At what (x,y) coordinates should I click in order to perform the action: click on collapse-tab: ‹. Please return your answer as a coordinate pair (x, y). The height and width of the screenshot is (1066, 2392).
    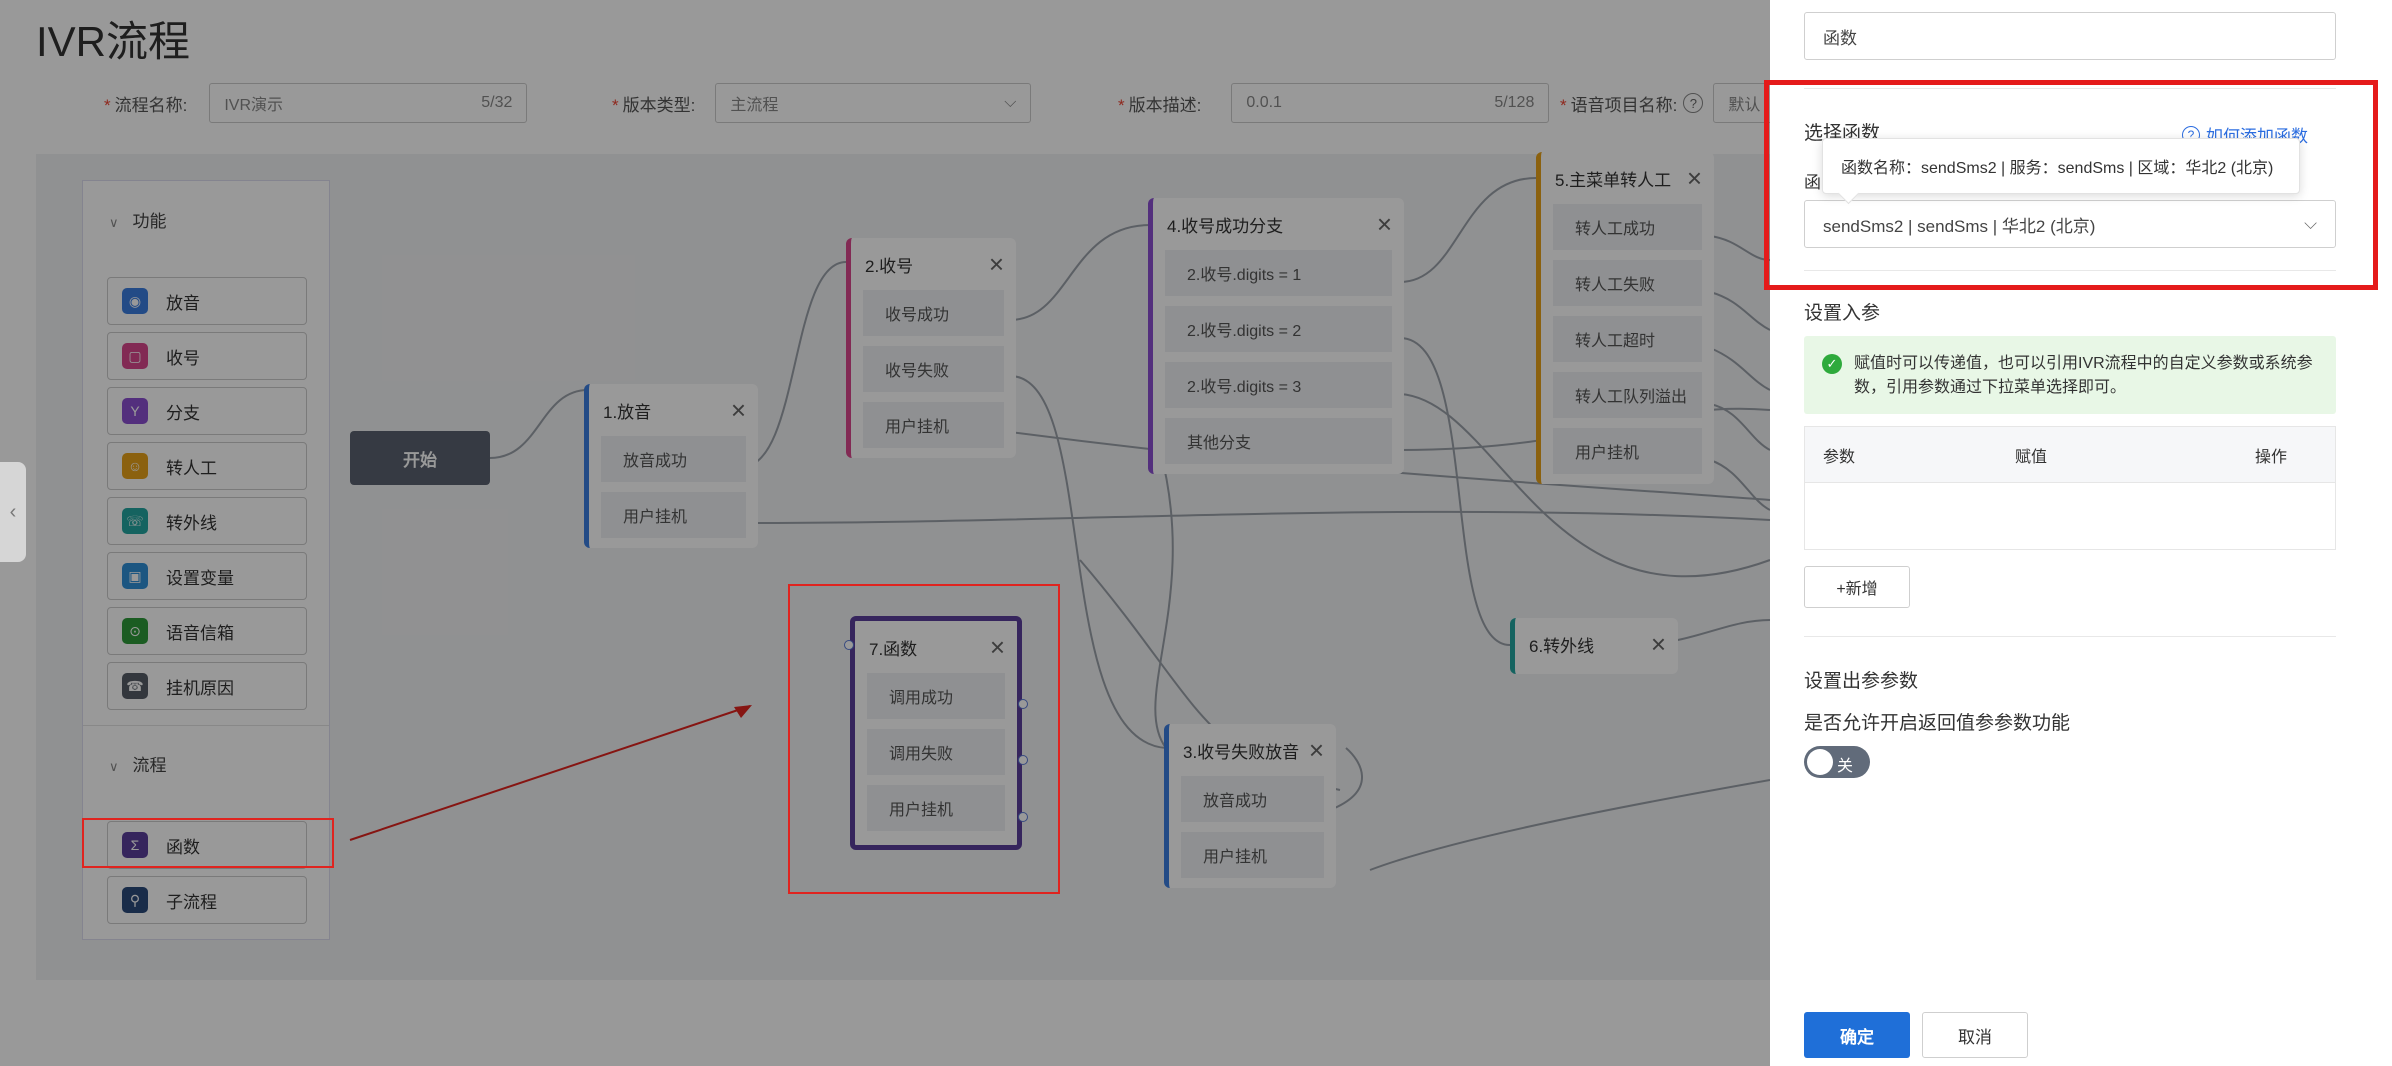
    Looking at the image, I should click on (13, 512).